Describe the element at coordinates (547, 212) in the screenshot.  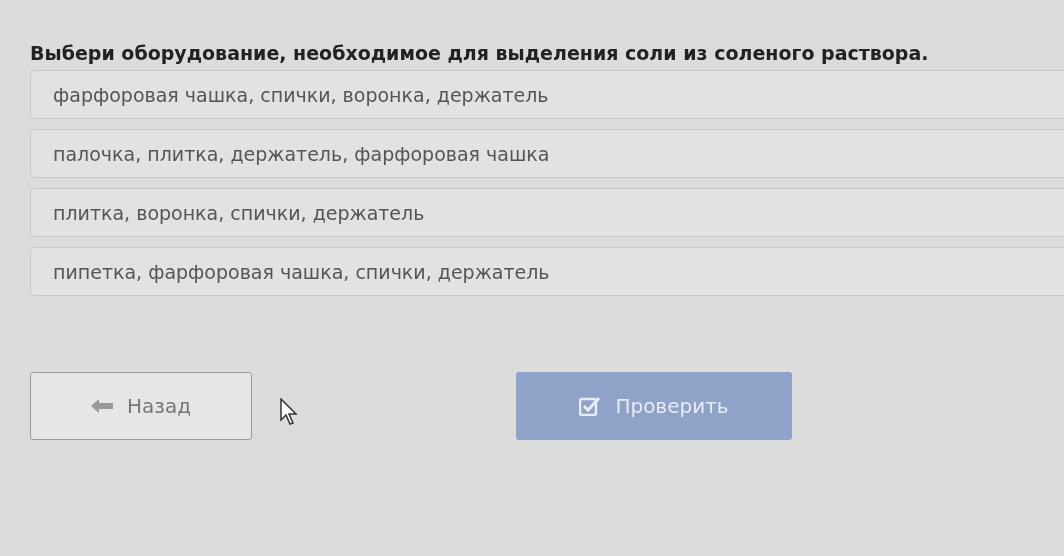
I see `answer-option: плитка, воронка, спички, держатель` at that location.